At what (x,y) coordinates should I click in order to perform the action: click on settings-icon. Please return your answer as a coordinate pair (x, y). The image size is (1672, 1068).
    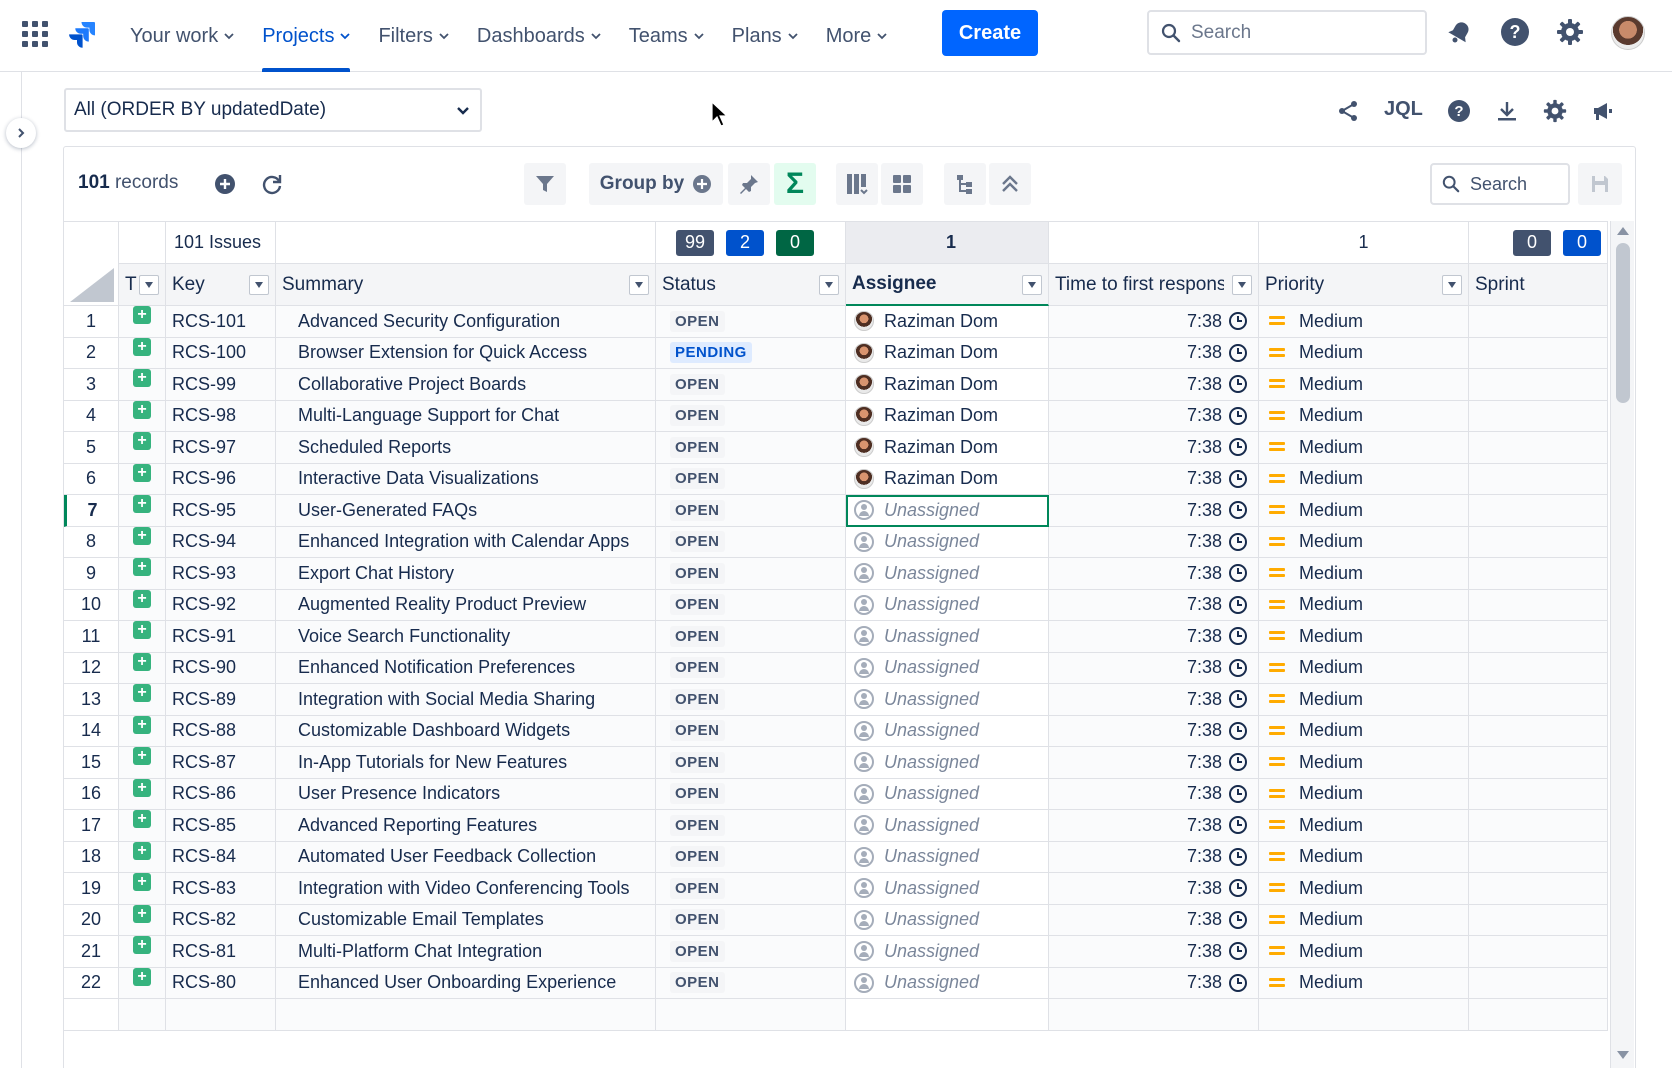
    Looking at the image, I should click on (1570, 32).